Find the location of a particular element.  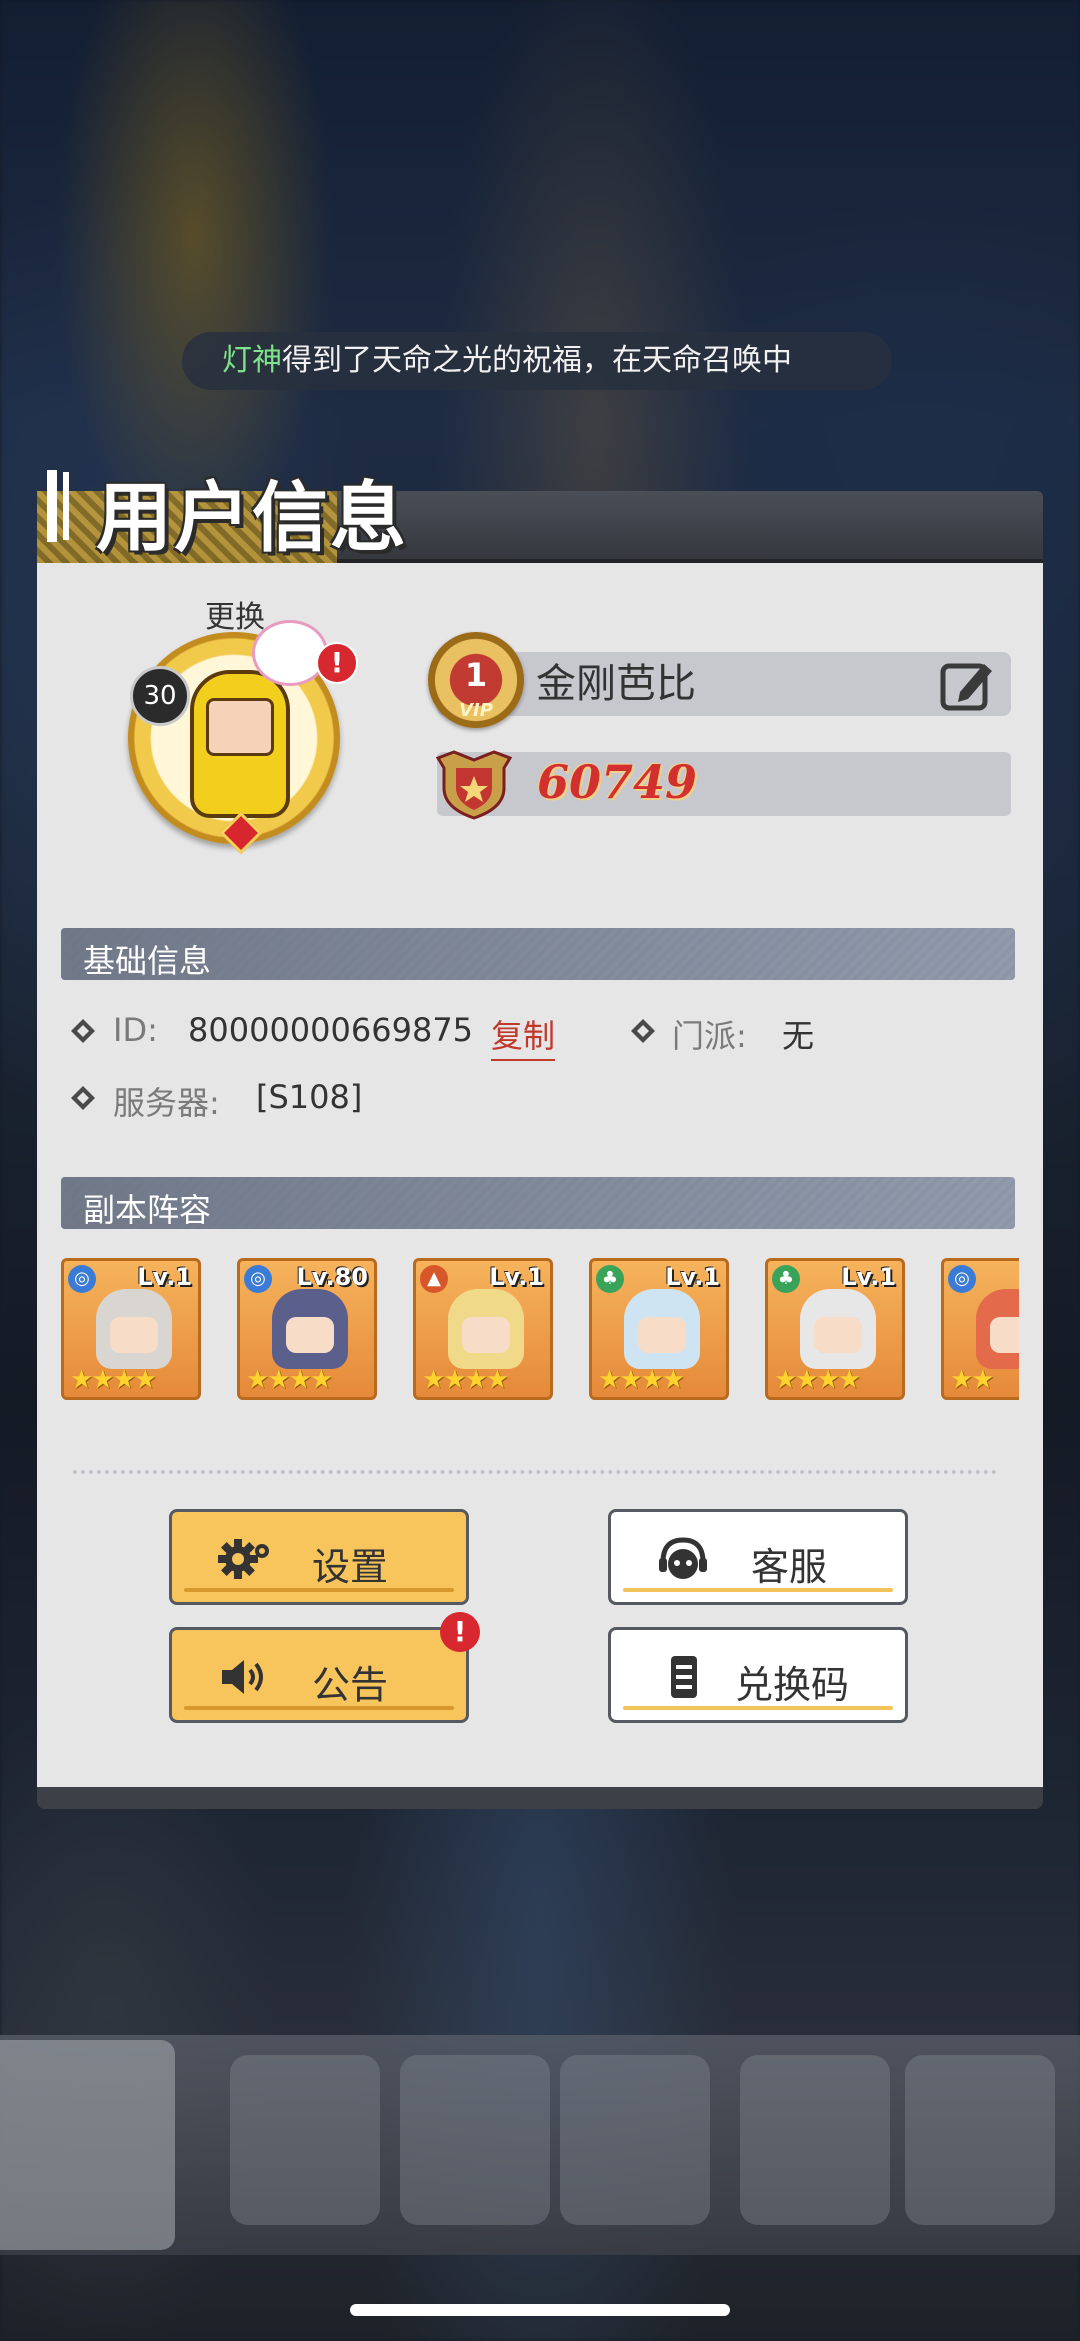

hero-card: ▲ Lv.1 ★★★★ is located at coordinates (483, 1329).